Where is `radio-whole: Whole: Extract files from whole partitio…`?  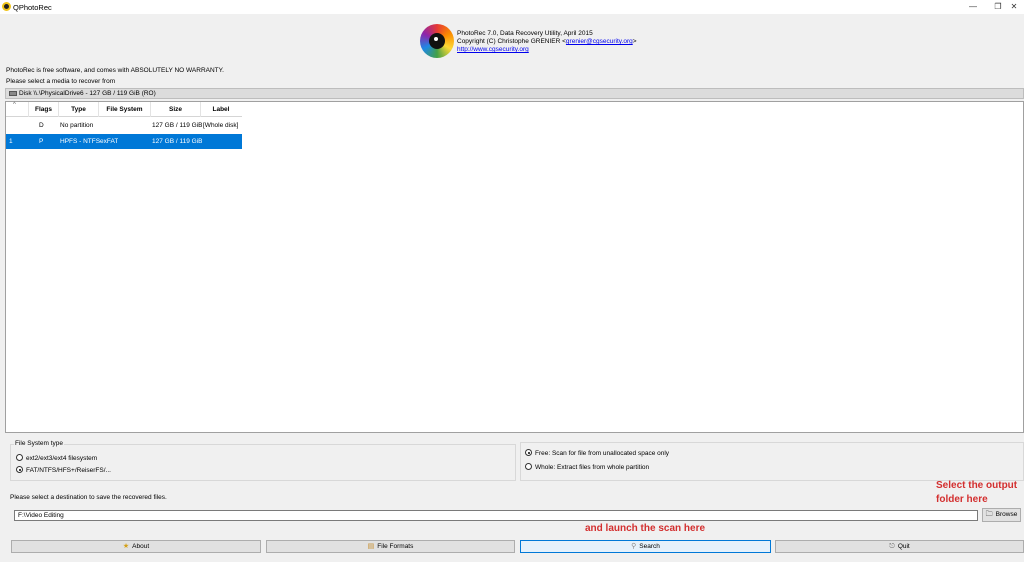
radio-whole: Whole: Extract files from whole partitio… is located at coordinates (587, 467).